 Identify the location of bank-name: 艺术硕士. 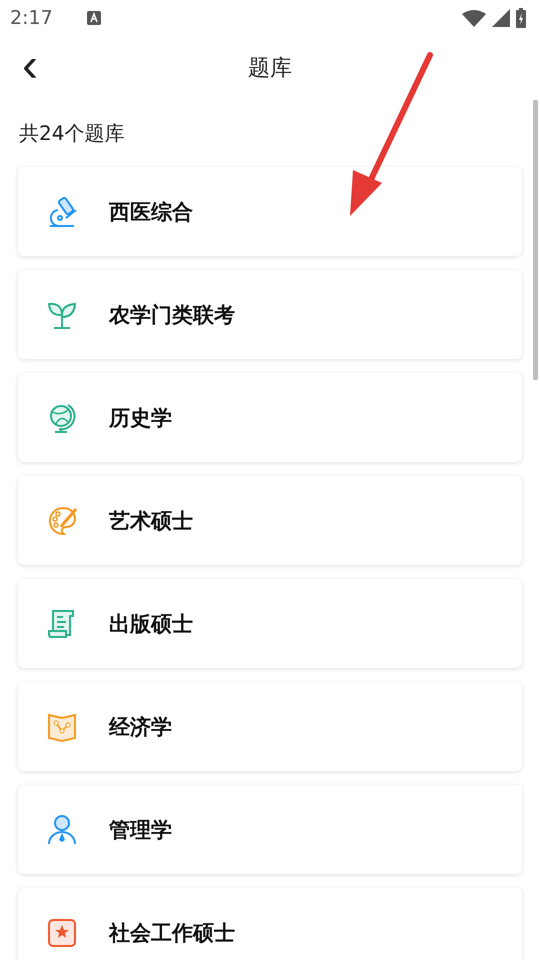
(151, 521).